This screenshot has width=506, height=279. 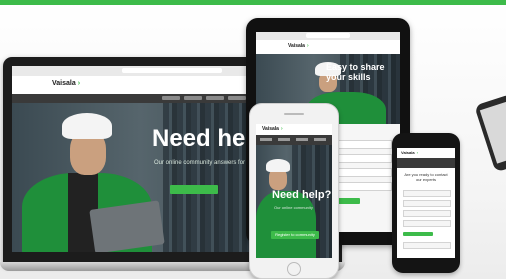 I want to click on cta-button: Register to community, so click(x=295, y=235).